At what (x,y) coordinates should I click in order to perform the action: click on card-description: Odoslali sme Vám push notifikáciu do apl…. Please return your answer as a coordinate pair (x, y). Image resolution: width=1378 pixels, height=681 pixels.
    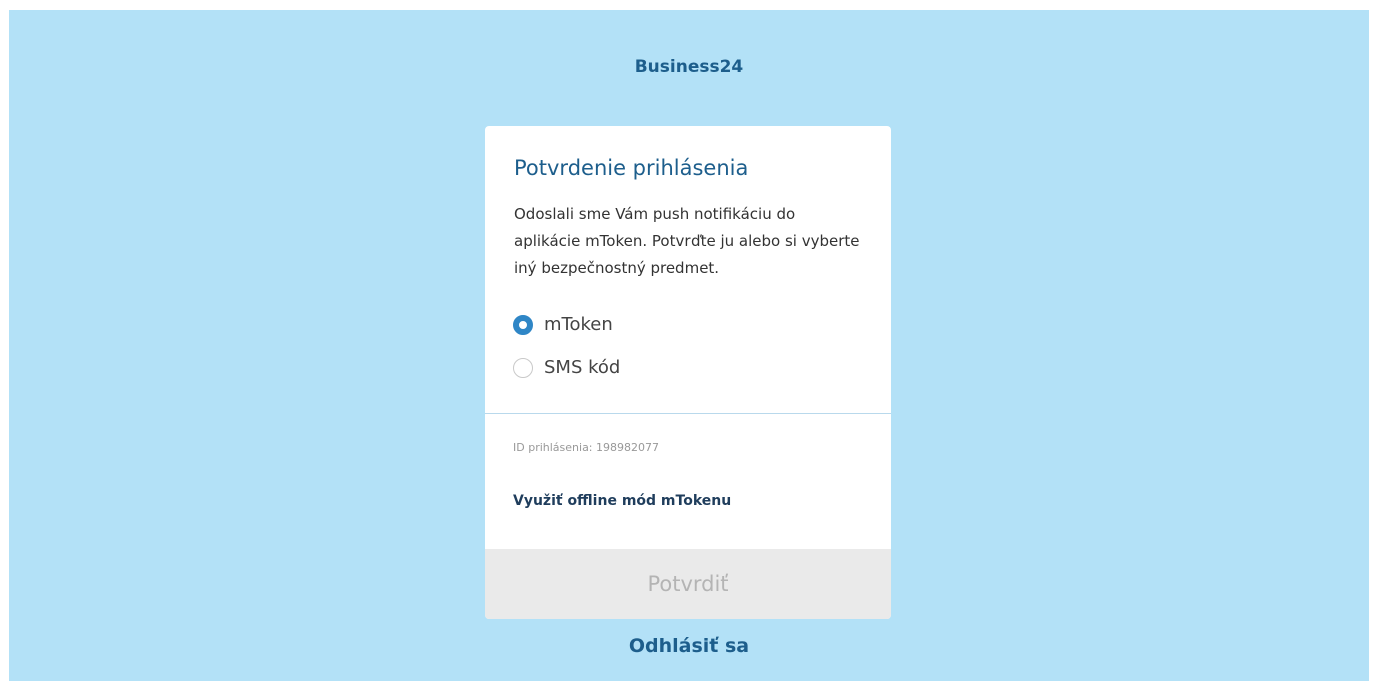
    Looking at the image, I should click on (687, 241).